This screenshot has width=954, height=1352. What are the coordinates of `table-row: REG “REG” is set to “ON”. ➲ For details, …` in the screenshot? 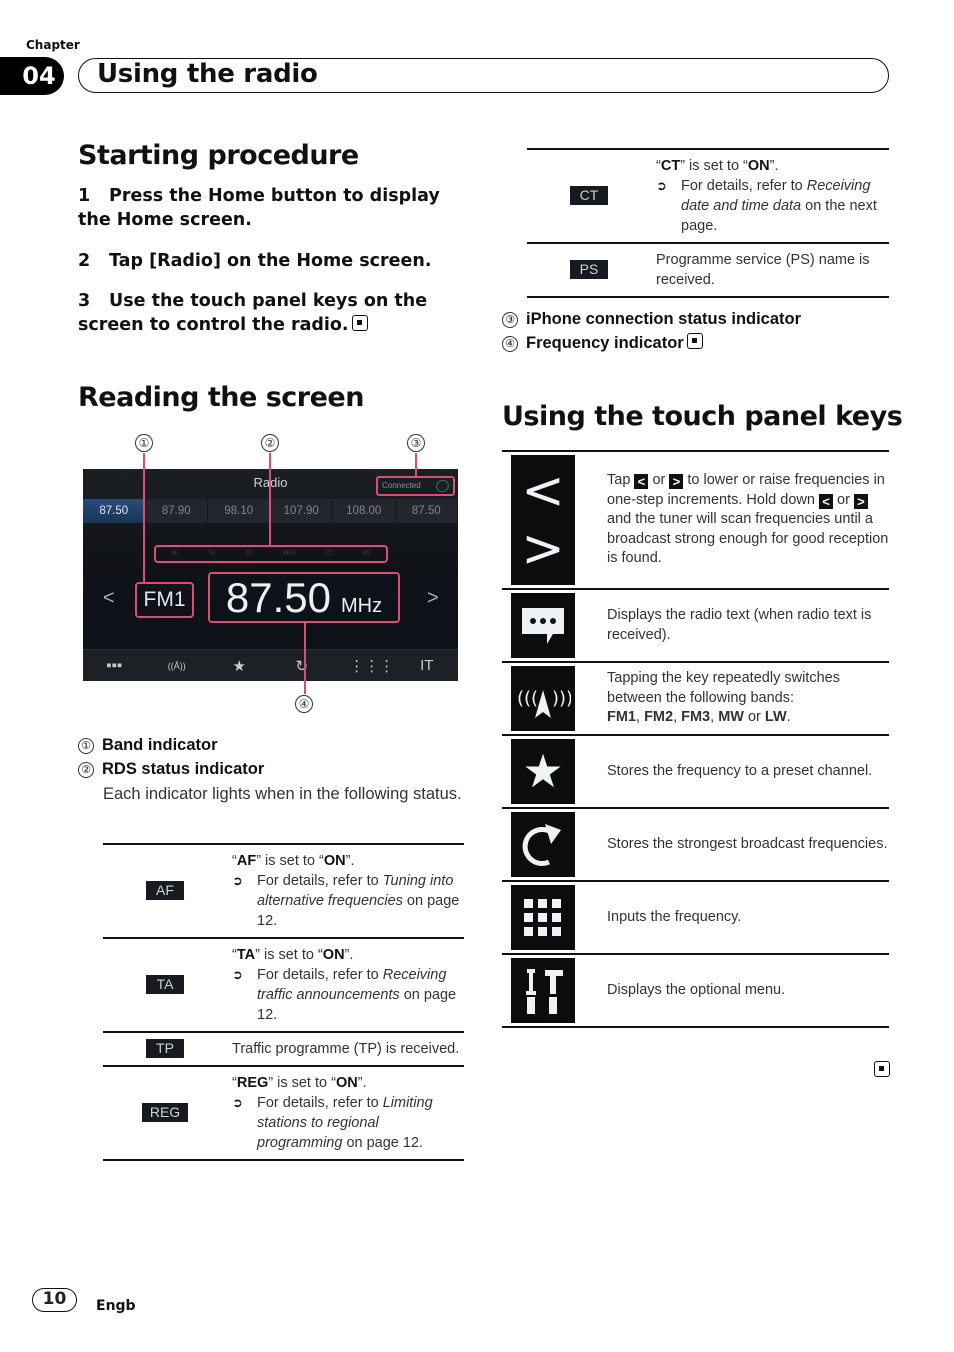 It's located at (283, 1113).